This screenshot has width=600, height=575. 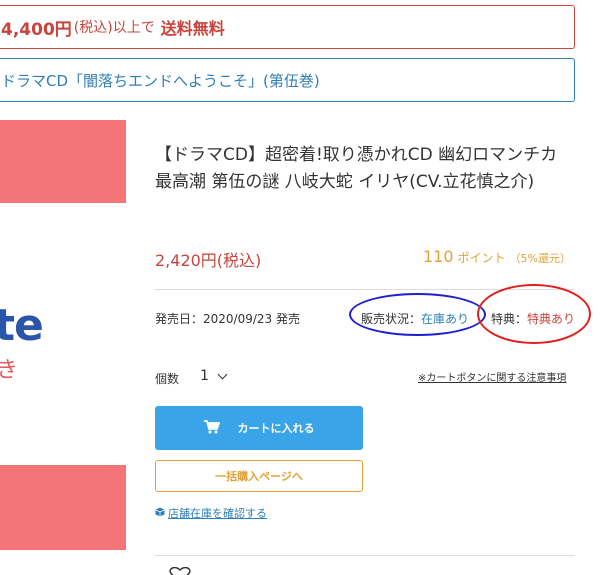 What do you see at coordinates (167, 379) in the screenshot?
I see `quantity-label: 個数` at bounding box center [167, 379].